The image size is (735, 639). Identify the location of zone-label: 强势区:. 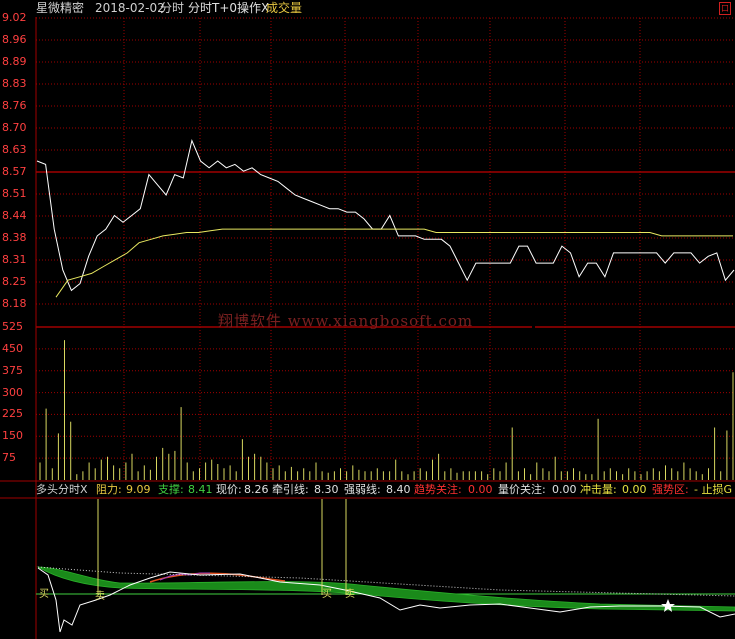
(670, 489).